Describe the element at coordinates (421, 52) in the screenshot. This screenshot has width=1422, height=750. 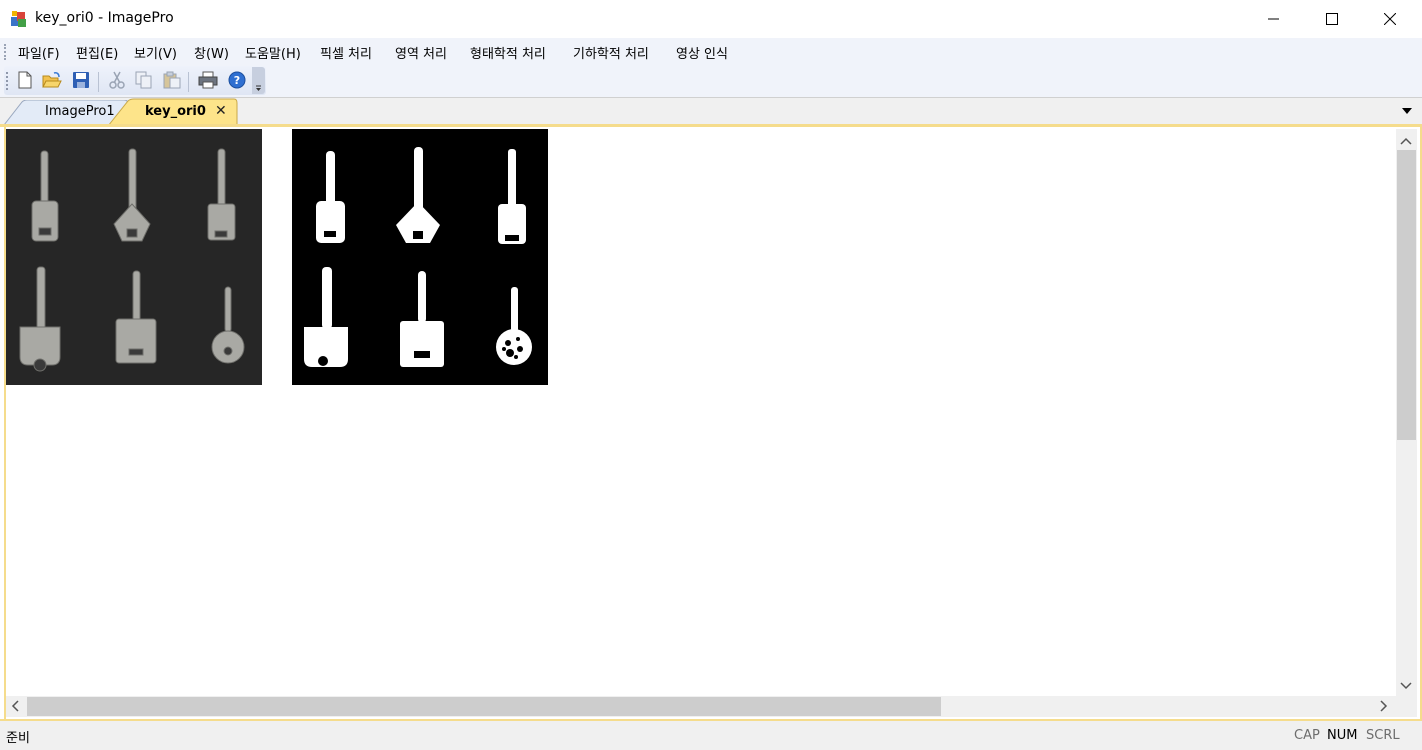
I see `menu-area-processing: 영역 처리` at that location.